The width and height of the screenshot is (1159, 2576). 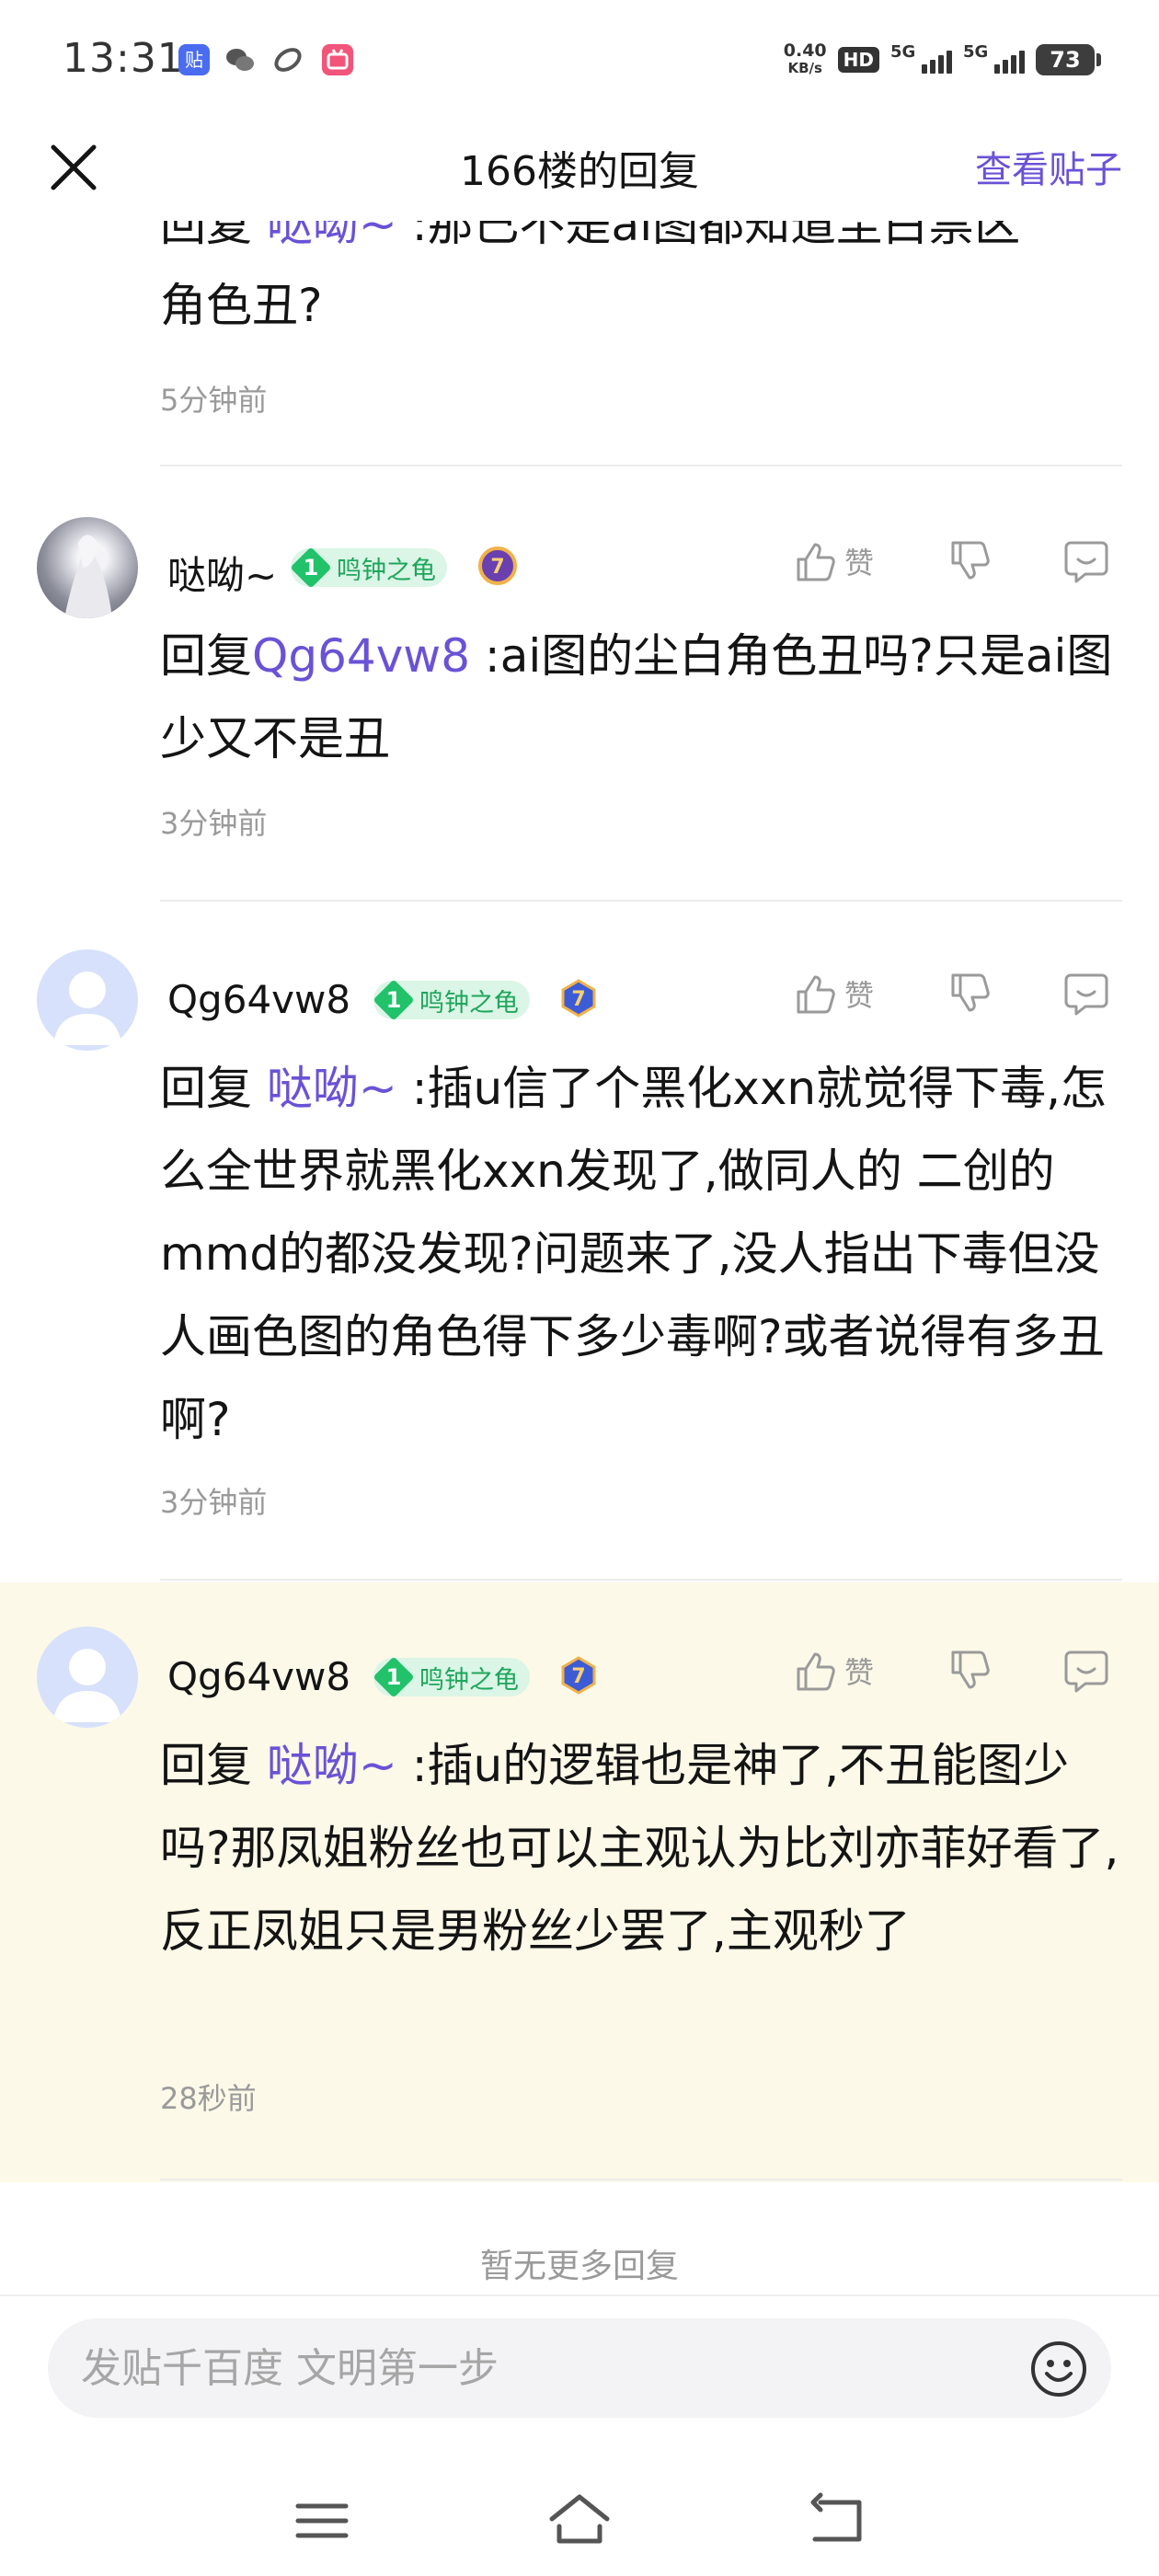 I want to click on battery-icon: 73, so click(x=1068, y=59).